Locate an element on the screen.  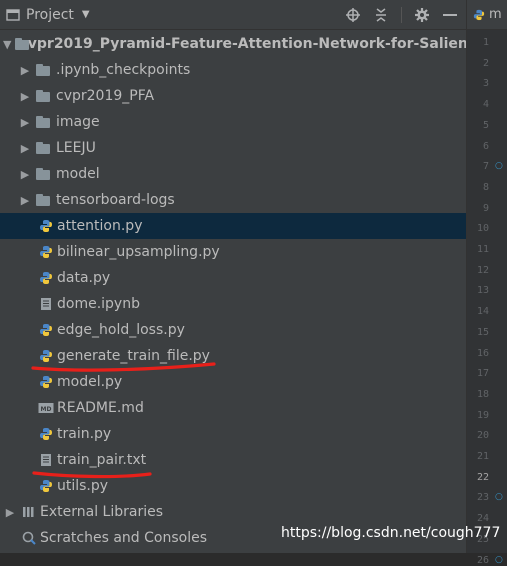
library-icon is located at coordinates (29, 512).